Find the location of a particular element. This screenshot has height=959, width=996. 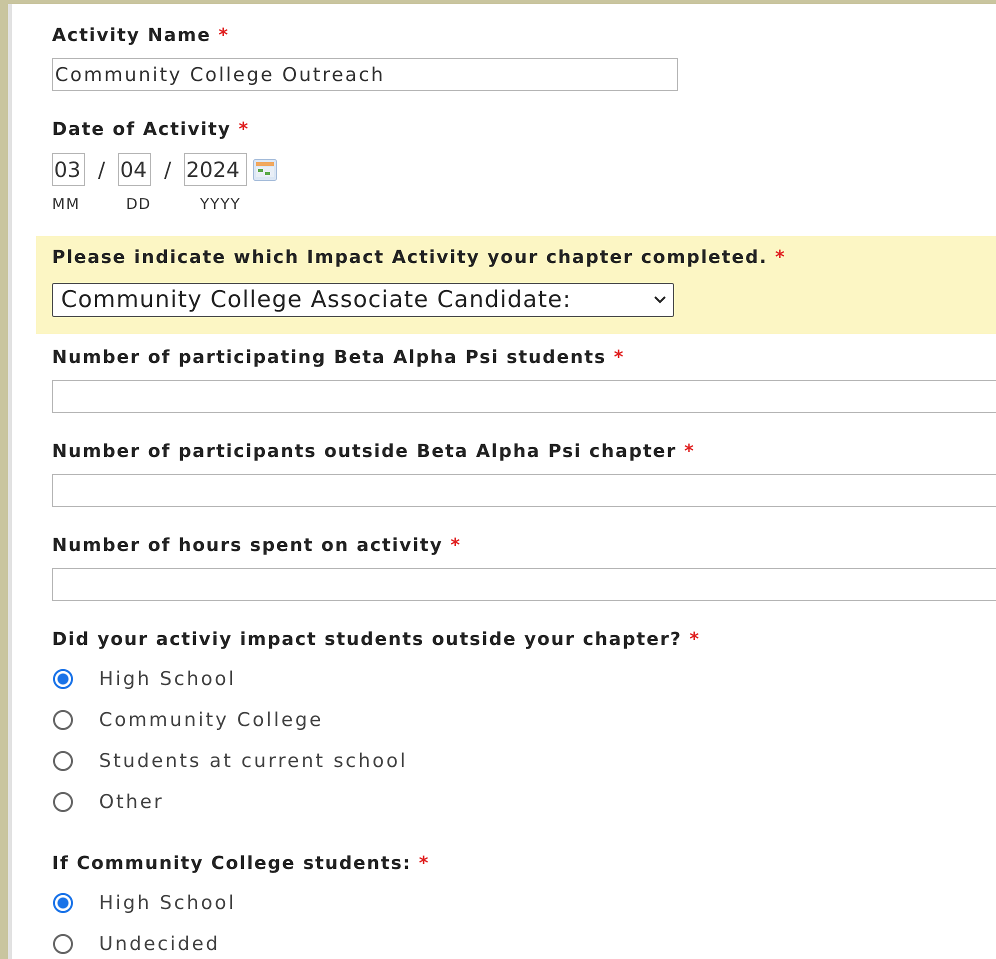

dropdown: Community College Associate Candidate: is located at coordinates (363, 300).